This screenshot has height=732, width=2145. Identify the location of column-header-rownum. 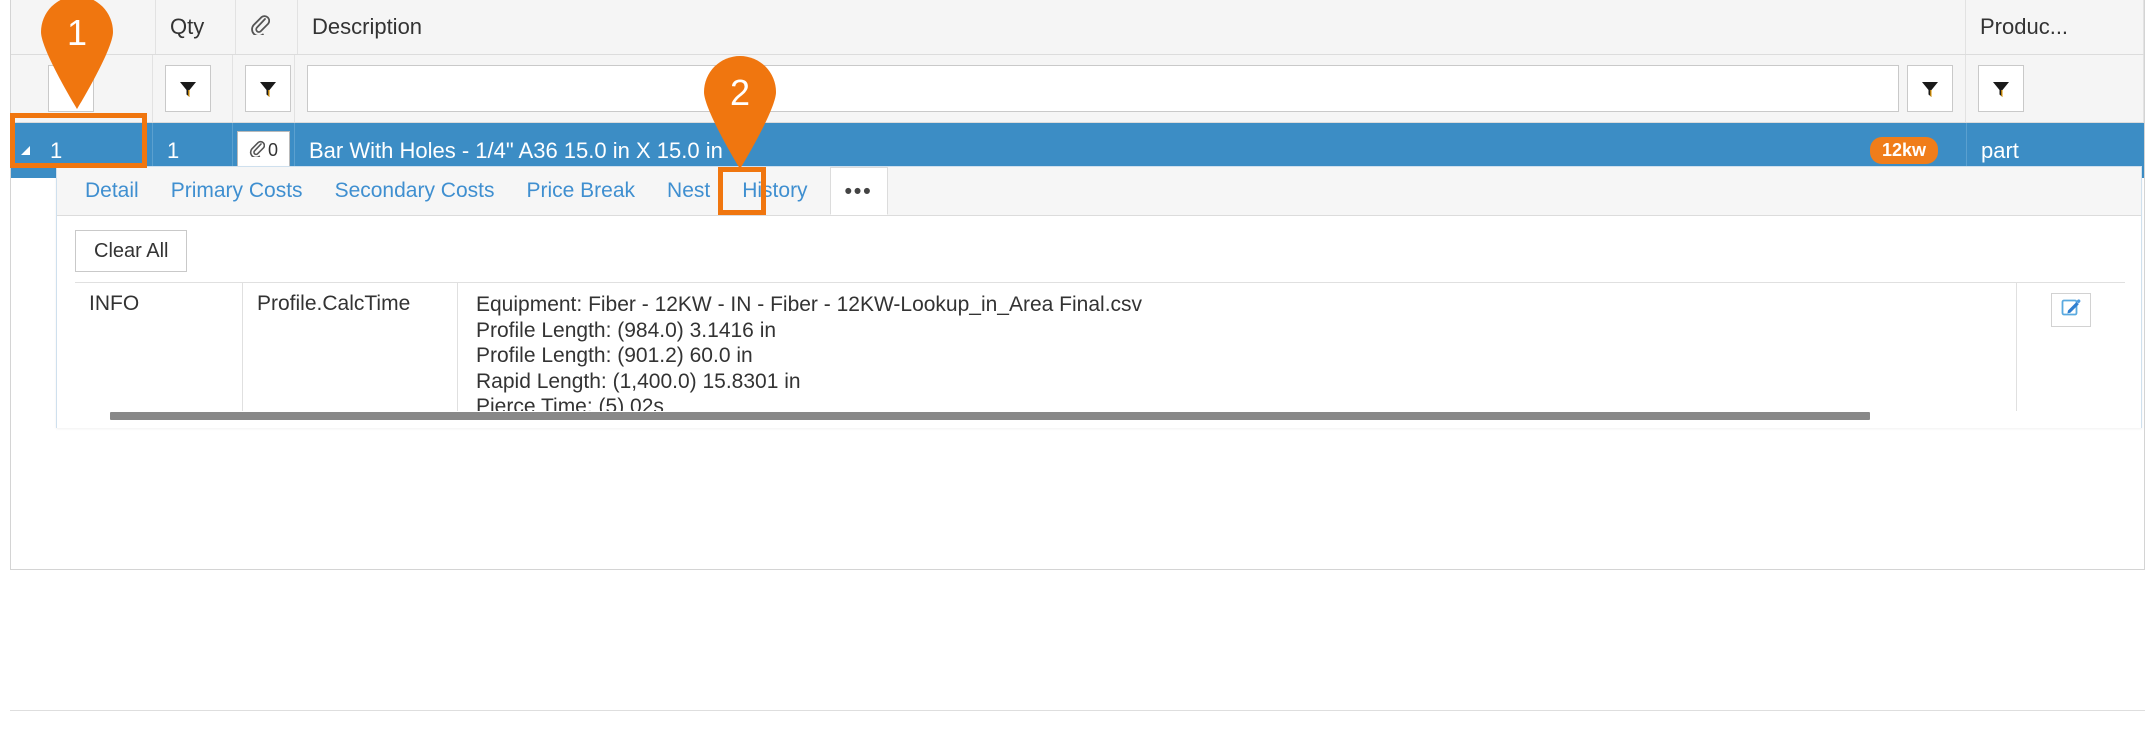
(97, 27).